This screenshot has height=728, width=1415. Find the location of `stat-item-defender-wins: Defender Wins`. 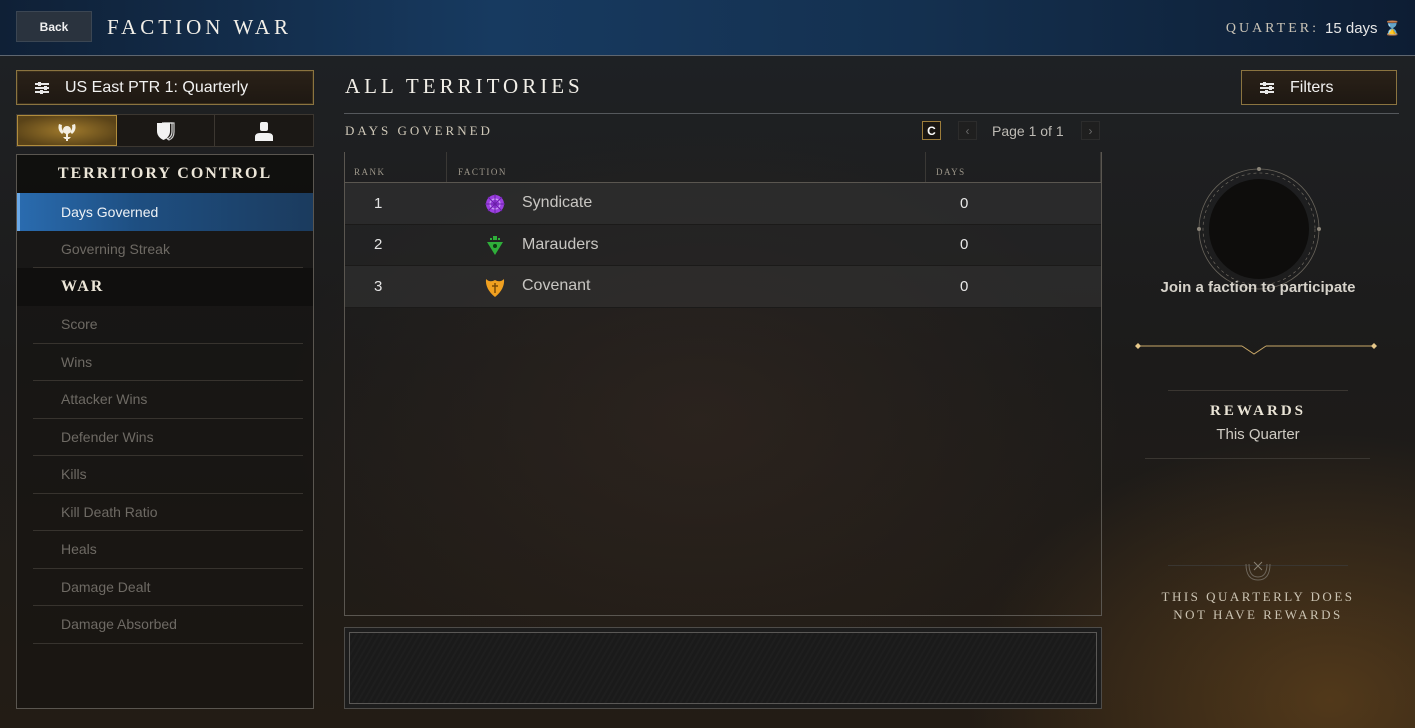

stat-item-defender-wins: Defender Wins is located at coordinates (168, 437).